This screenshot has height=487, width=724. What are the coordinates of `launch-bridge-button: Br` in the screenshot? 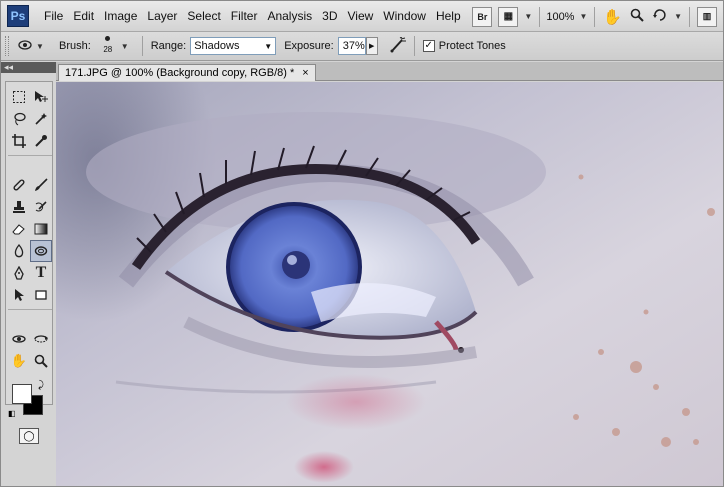 It's located at (482, 16).